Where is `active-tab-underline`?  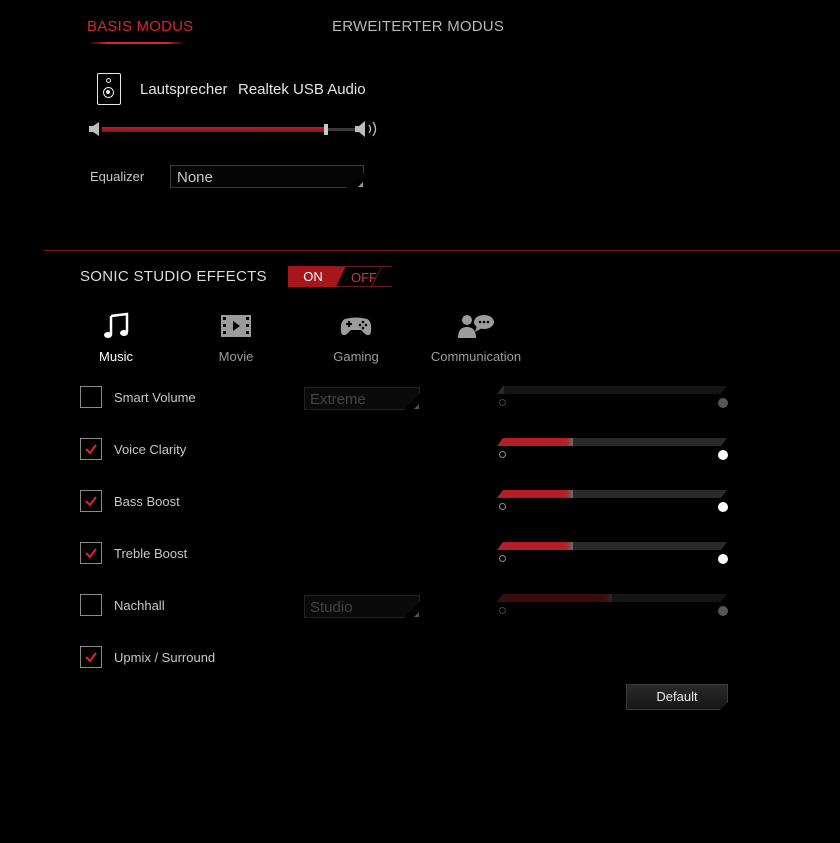
active-tab-underline is located at coordinates (137, 43).